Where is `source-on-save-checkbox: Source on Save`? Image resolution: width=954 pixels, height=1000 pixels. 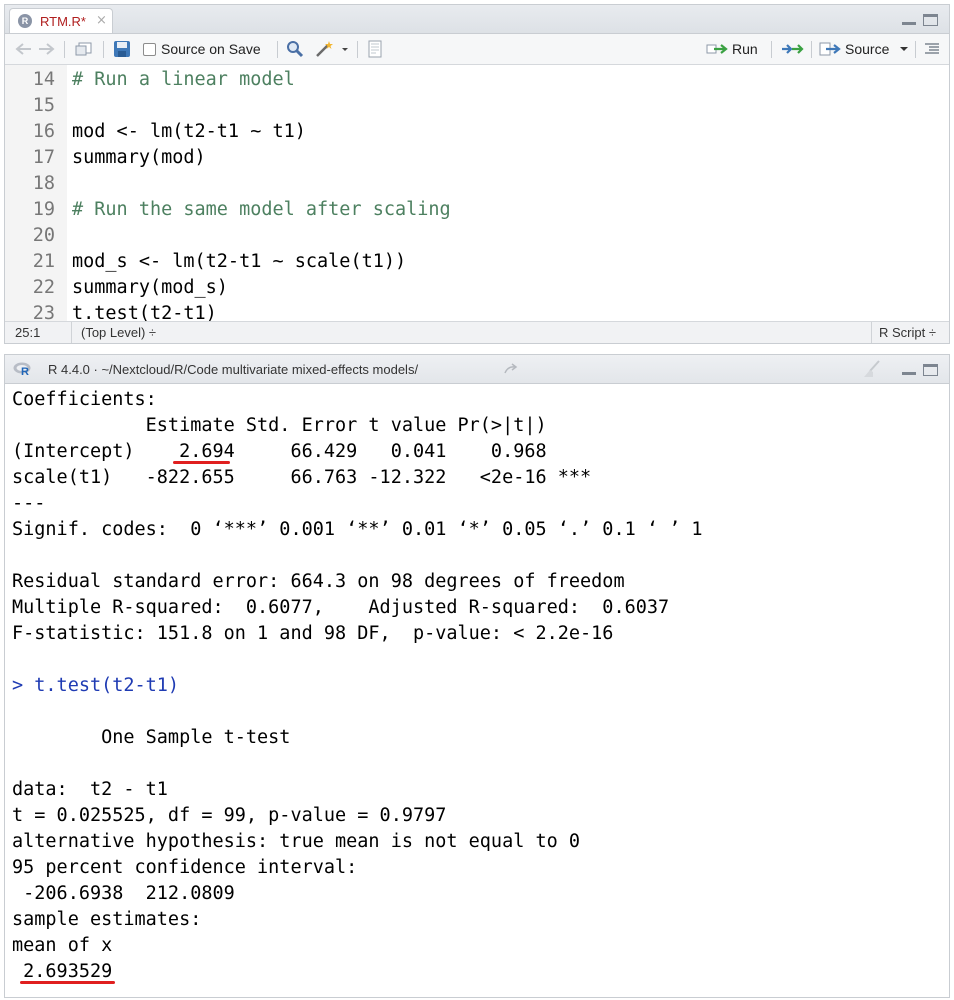
source-on-save-checkbox: Source on Save is located at coordinates (202, 49).